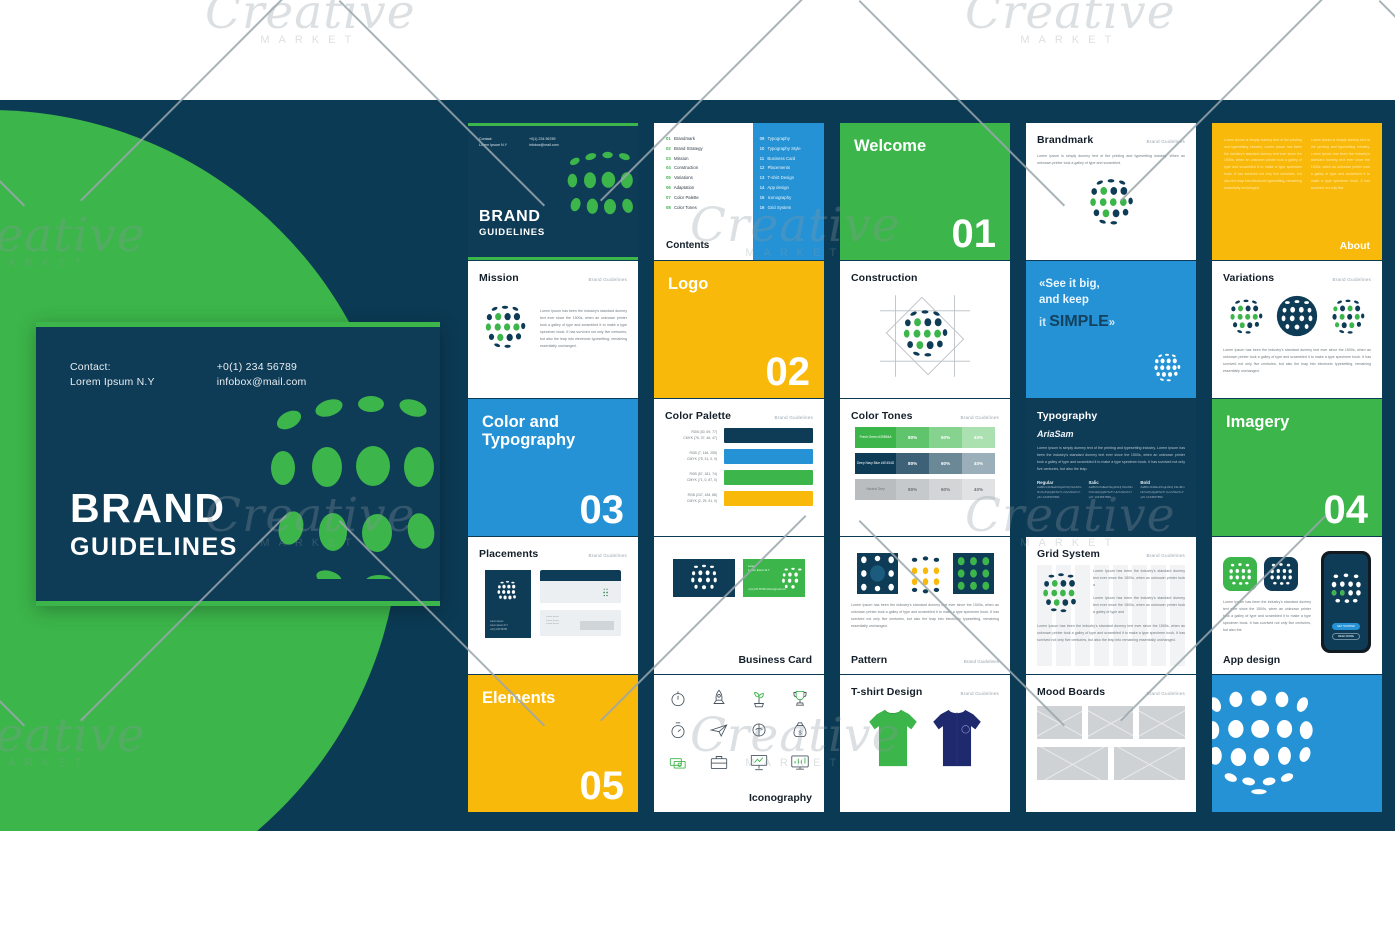  Describe the element at coordinates (876, 489) in the screenshot. I see `tone-base-name: Neutral Grey` at that location.